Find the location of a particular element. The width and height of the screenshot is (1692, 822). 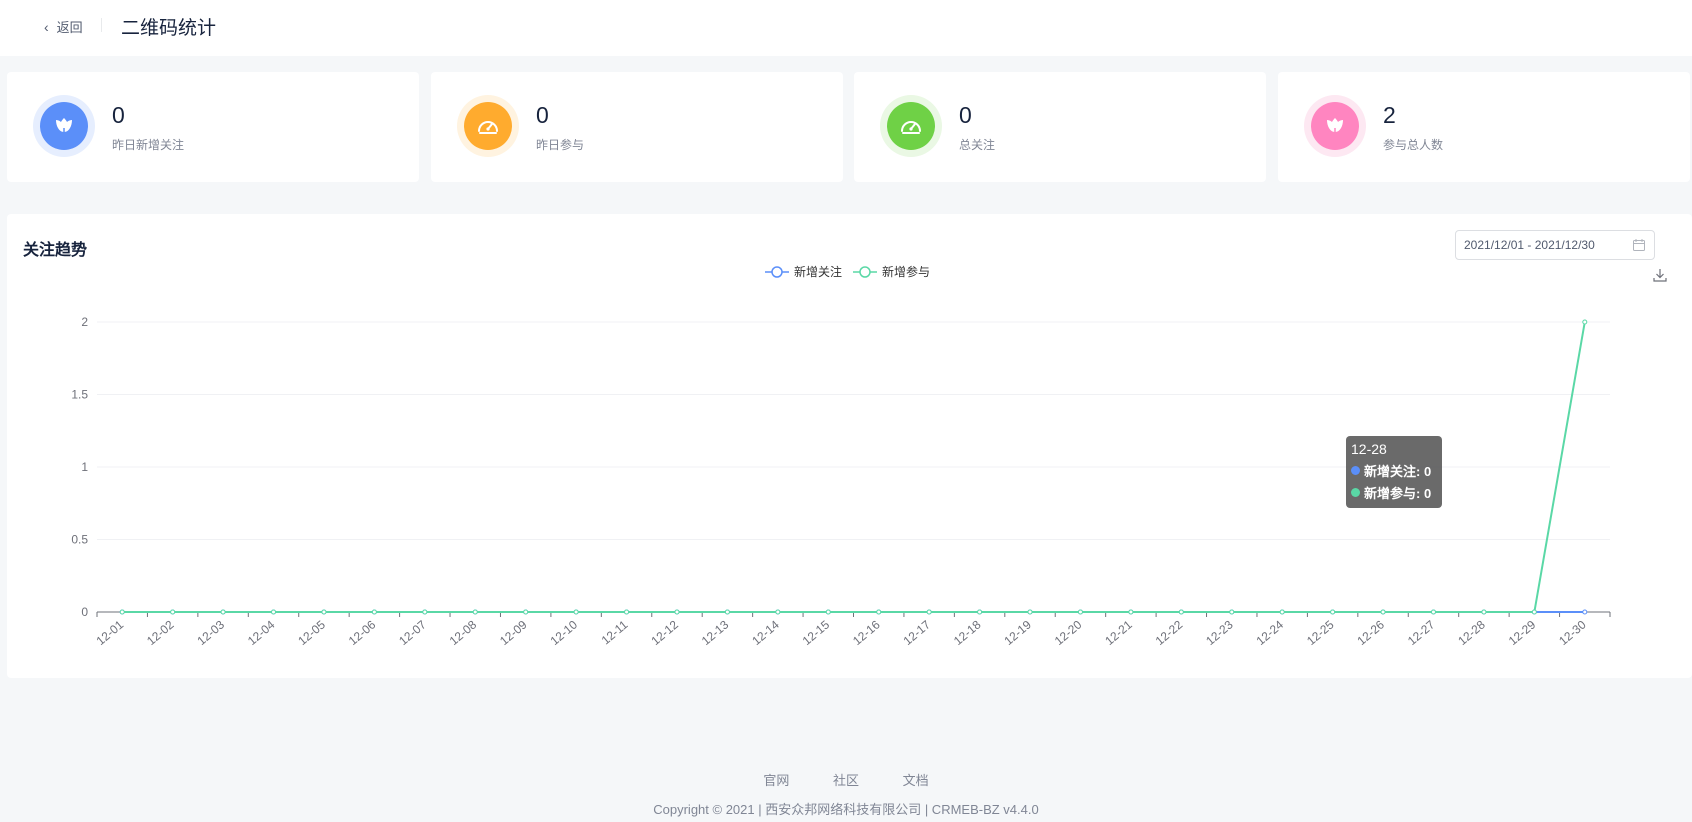

legend-label: 新增关注 is located at coordinates (818, 271).